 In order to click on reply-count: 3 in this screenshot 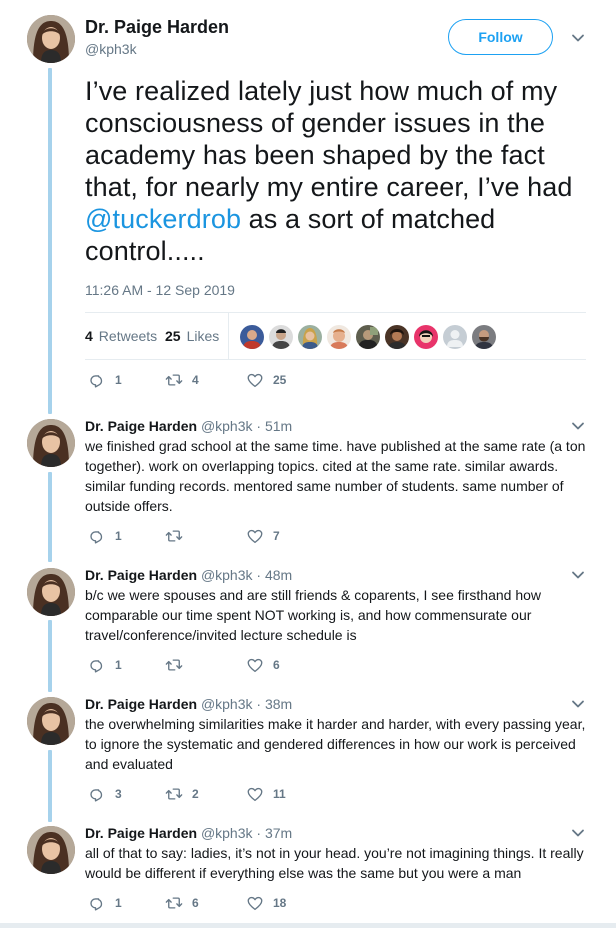, I will do `click(118, 794)`.